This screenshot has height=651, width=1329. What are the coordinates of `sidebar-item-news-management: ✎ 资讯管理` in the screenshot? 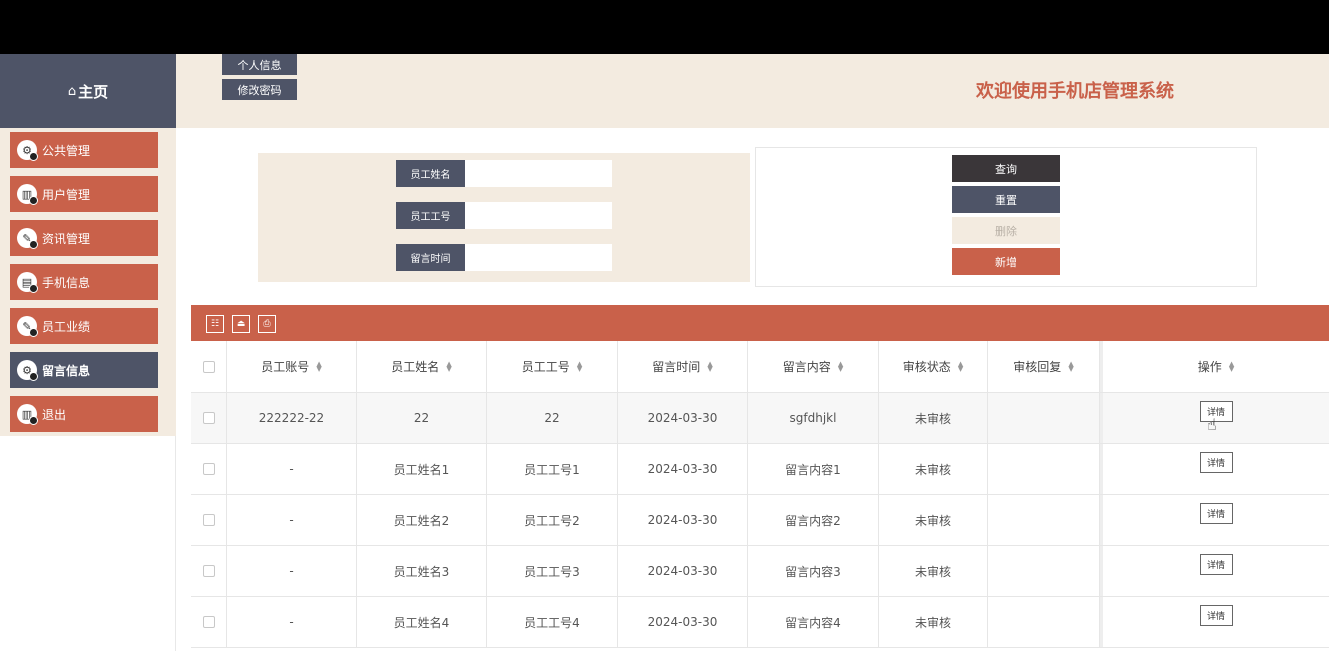 It's located at (84, 238).